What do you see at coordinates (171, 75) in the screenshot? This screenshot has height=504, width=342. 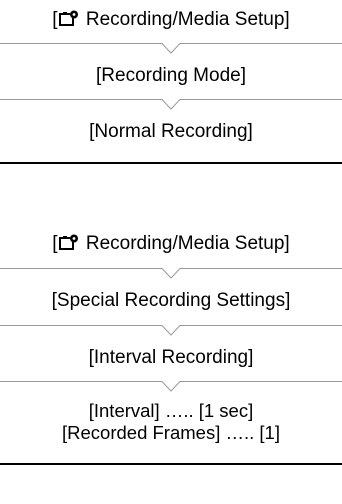 I see `menu-step-recording-mode: [Recording Mode]` at bounding box center [171, 75].